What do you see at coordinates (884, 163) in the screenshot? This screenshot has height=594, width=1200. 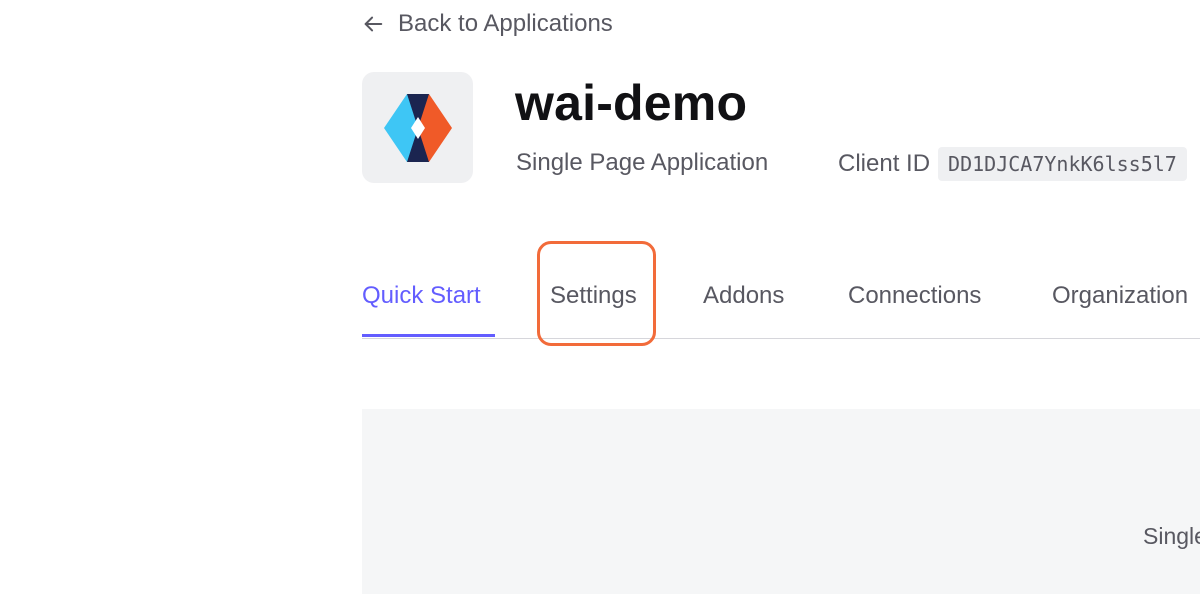 I see `client-id-label: Client ID` at bounding box center [884, 163].